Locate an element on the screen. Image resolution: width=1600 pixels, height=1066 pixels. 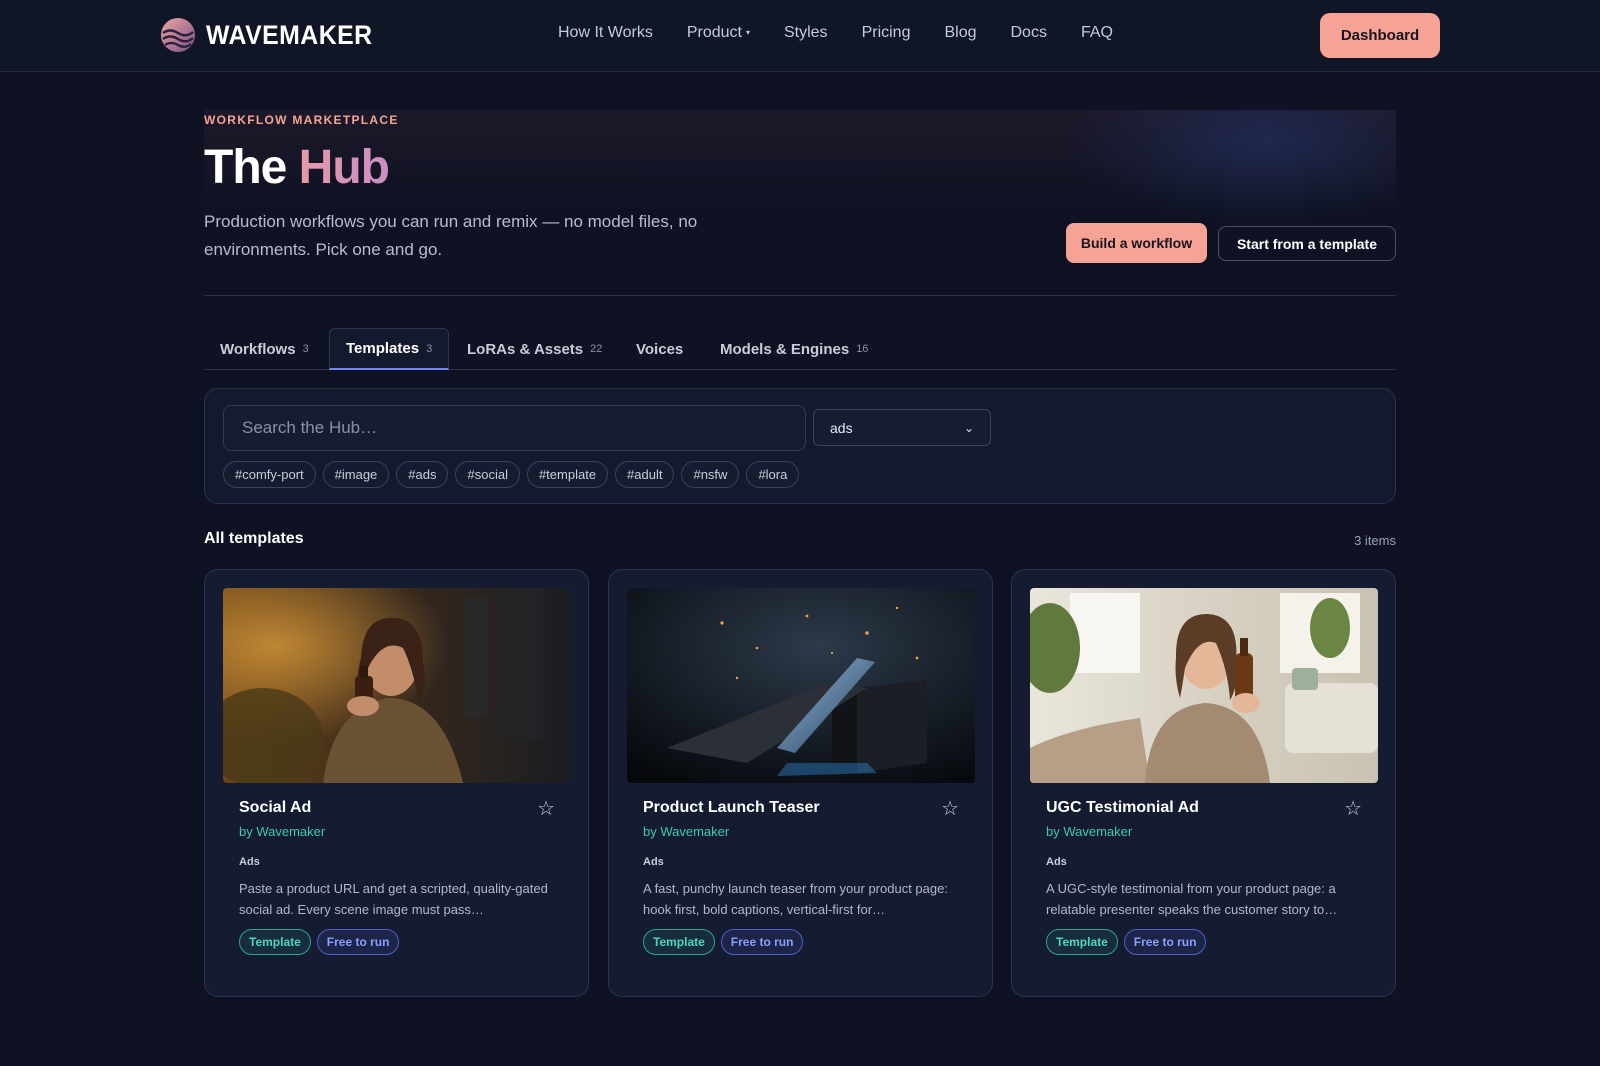
tag-chip: #nsfw is located at coordinates (710, 474).